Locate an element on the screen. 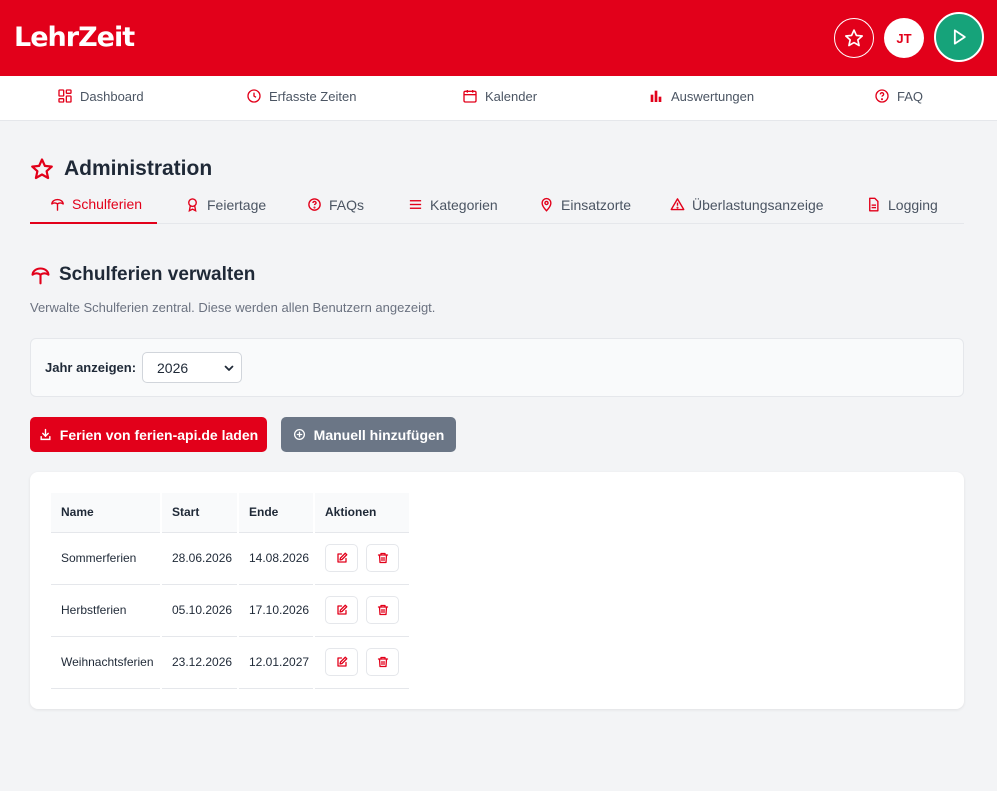 The height and width of the screenshot is (791, 997). tab-kategorien: Kategorien is located at coordinates (453, 204).